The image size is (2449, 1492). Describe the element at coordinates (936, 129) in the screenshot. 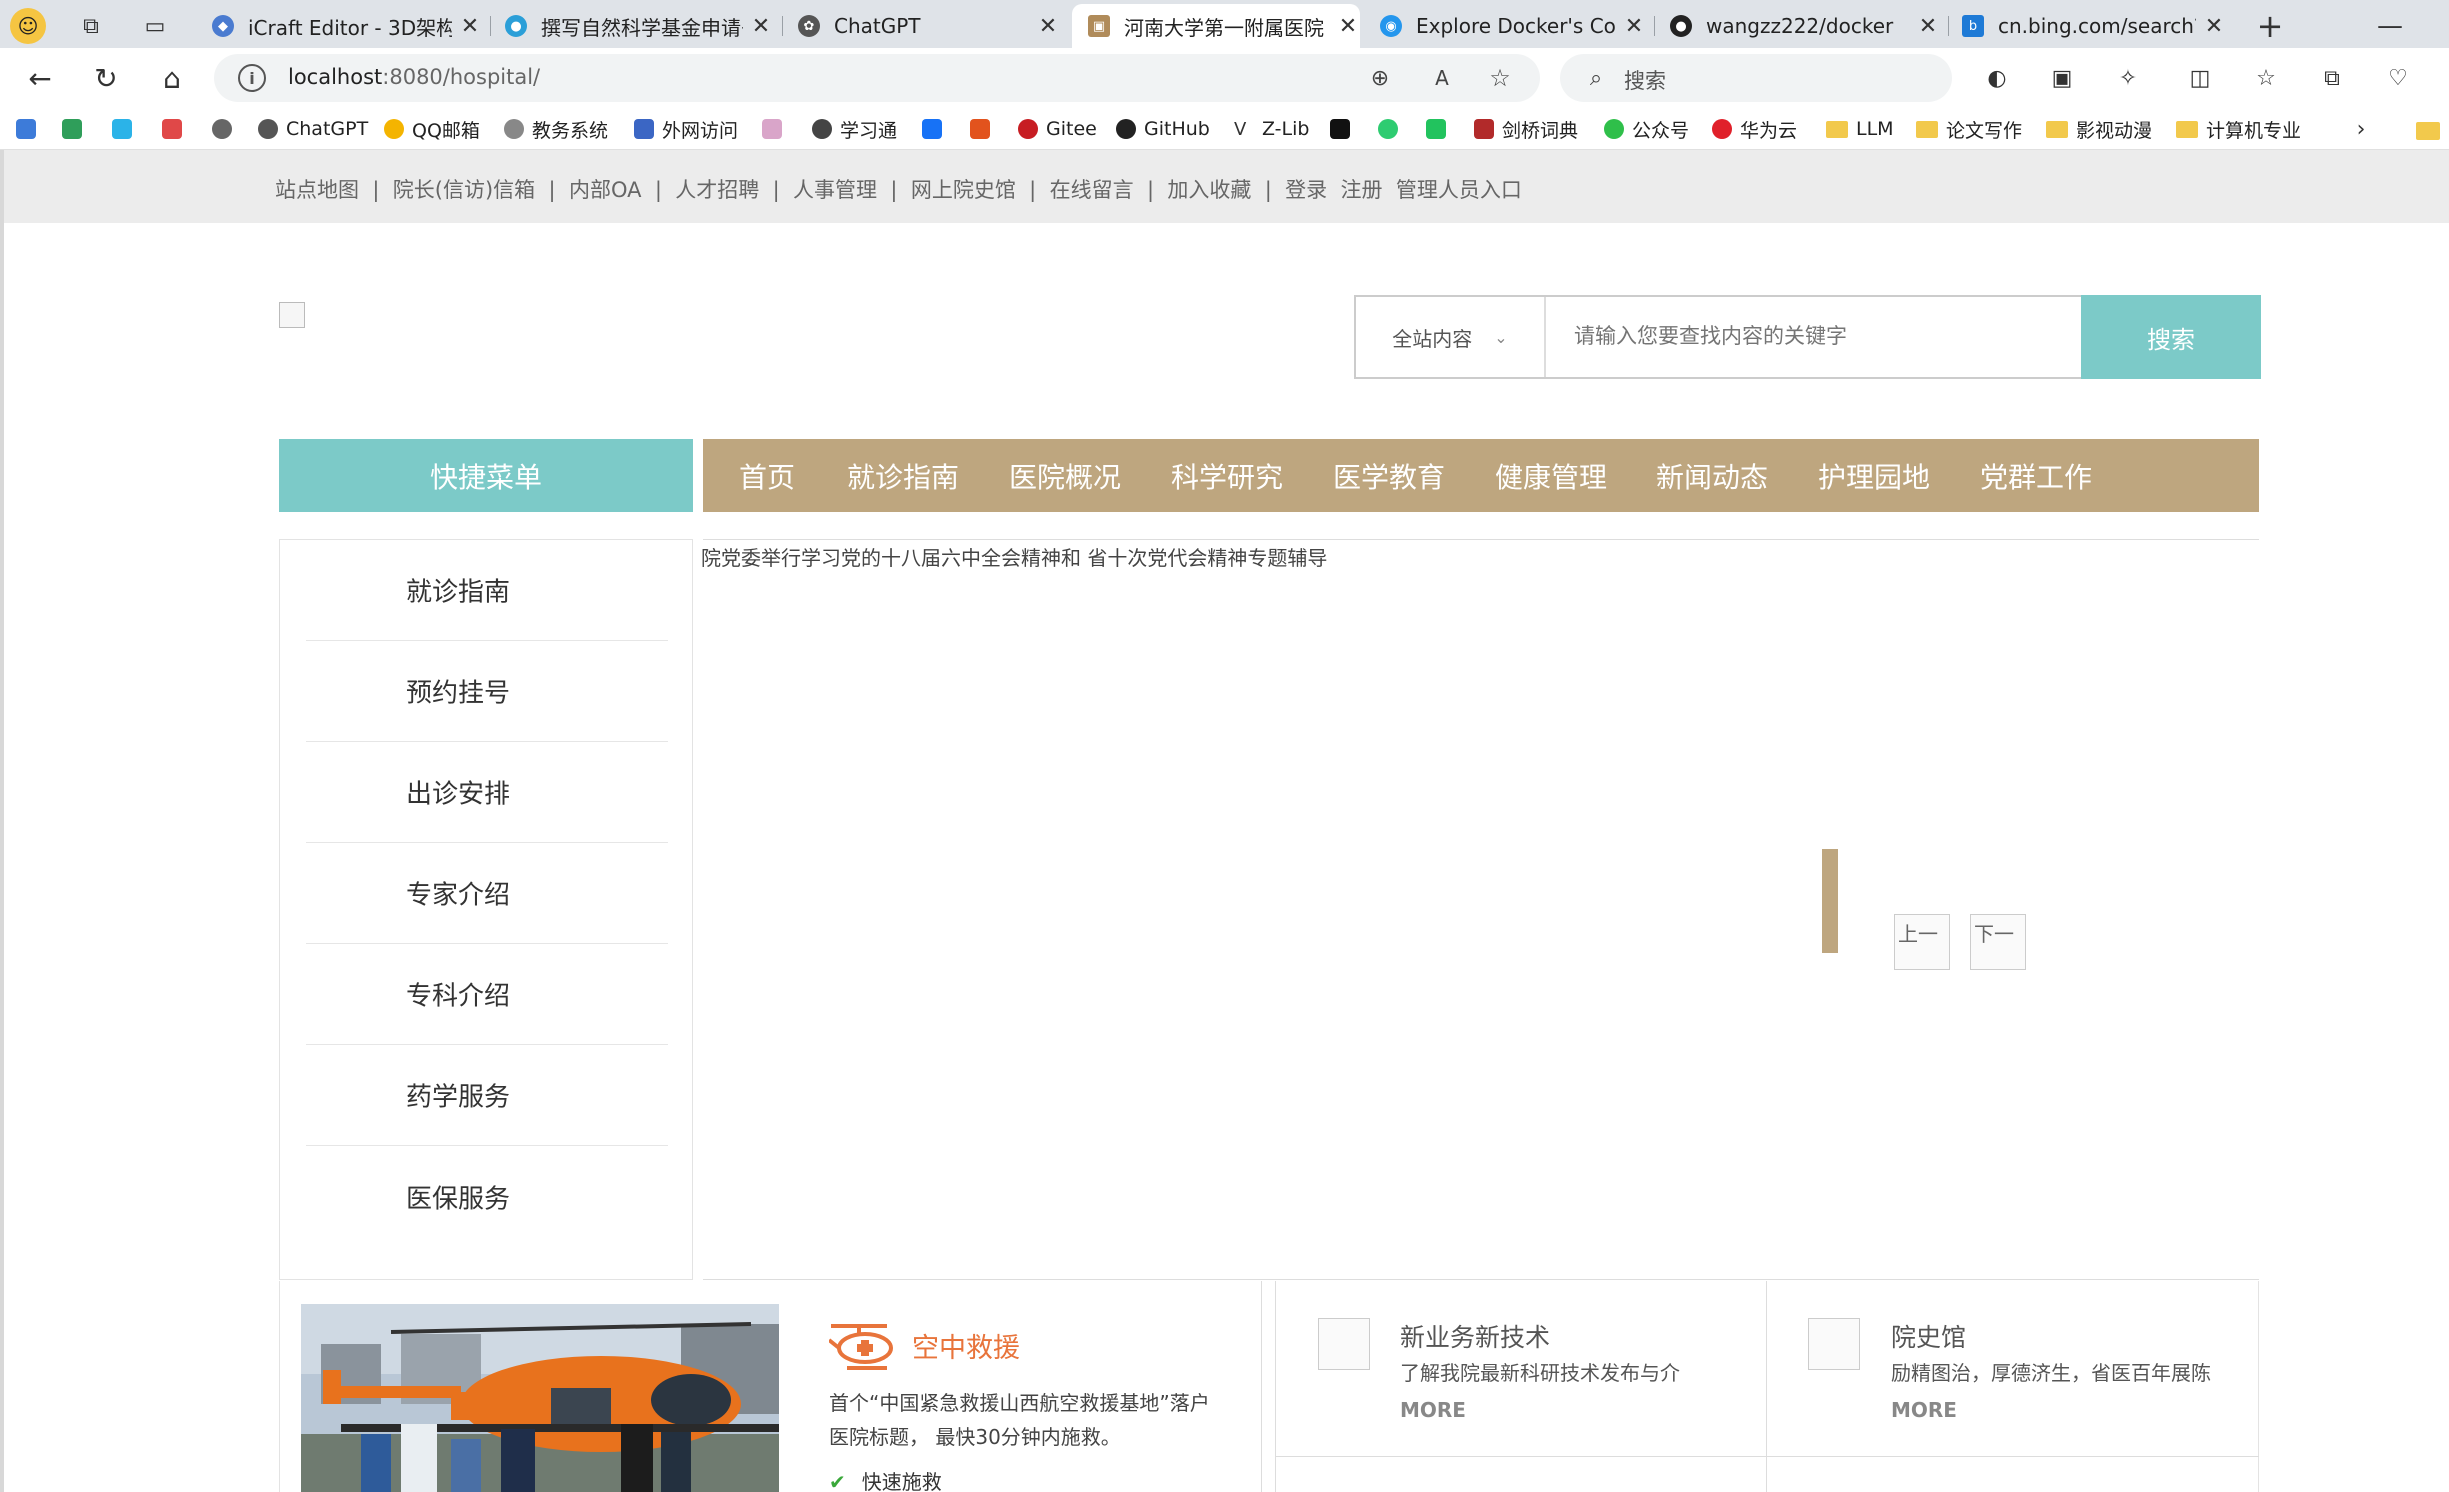

I see `bookmark-zhihu` at that location.